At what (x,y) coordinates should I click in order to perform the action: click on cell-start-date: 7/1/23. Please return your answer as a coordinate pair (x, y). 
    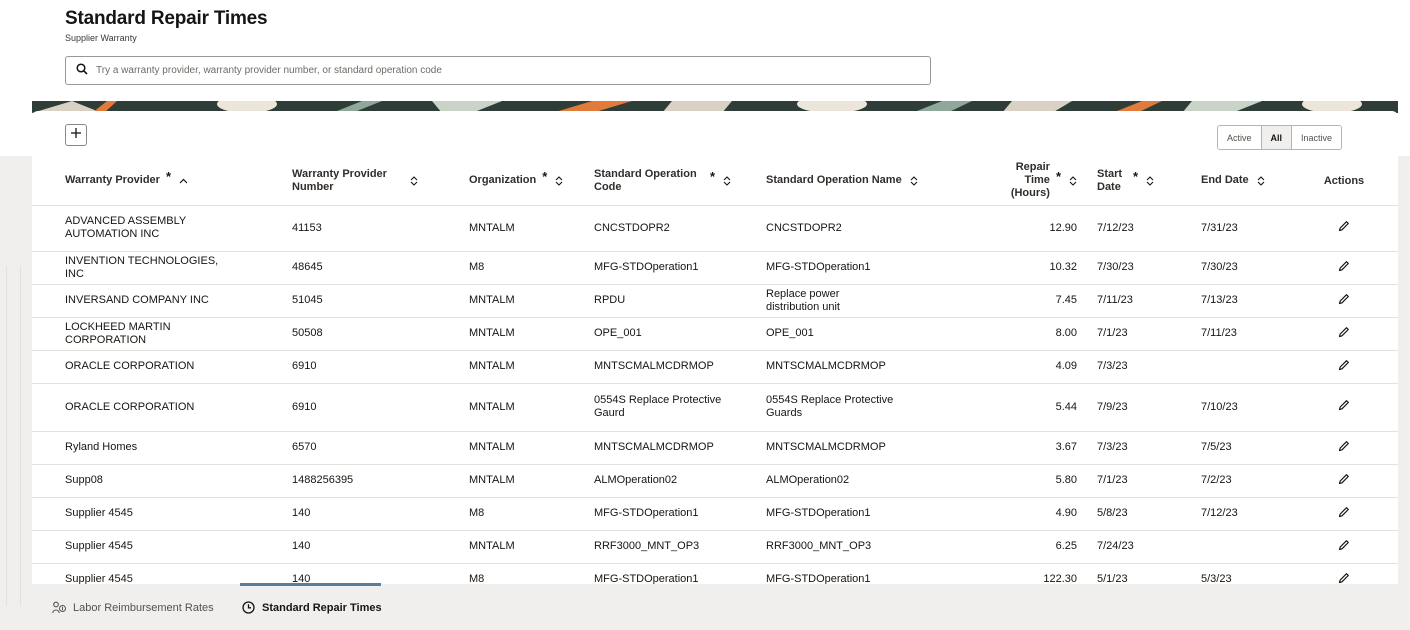
    Looking at the image, I should click on (1131, 334).